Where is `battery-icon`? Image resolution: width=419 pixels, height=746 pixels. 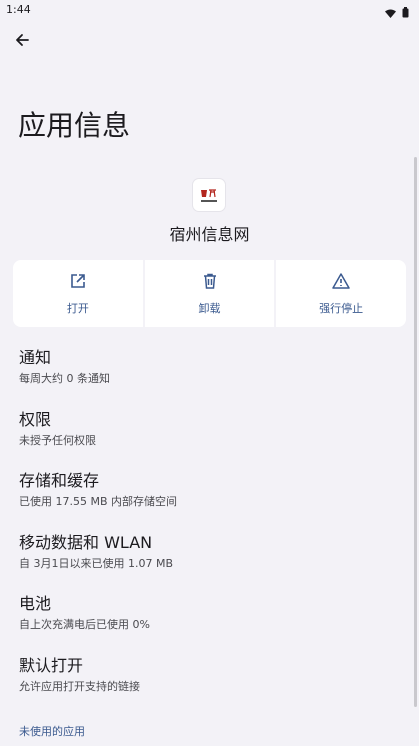 battery-icon is located at coordinates (405, 12).